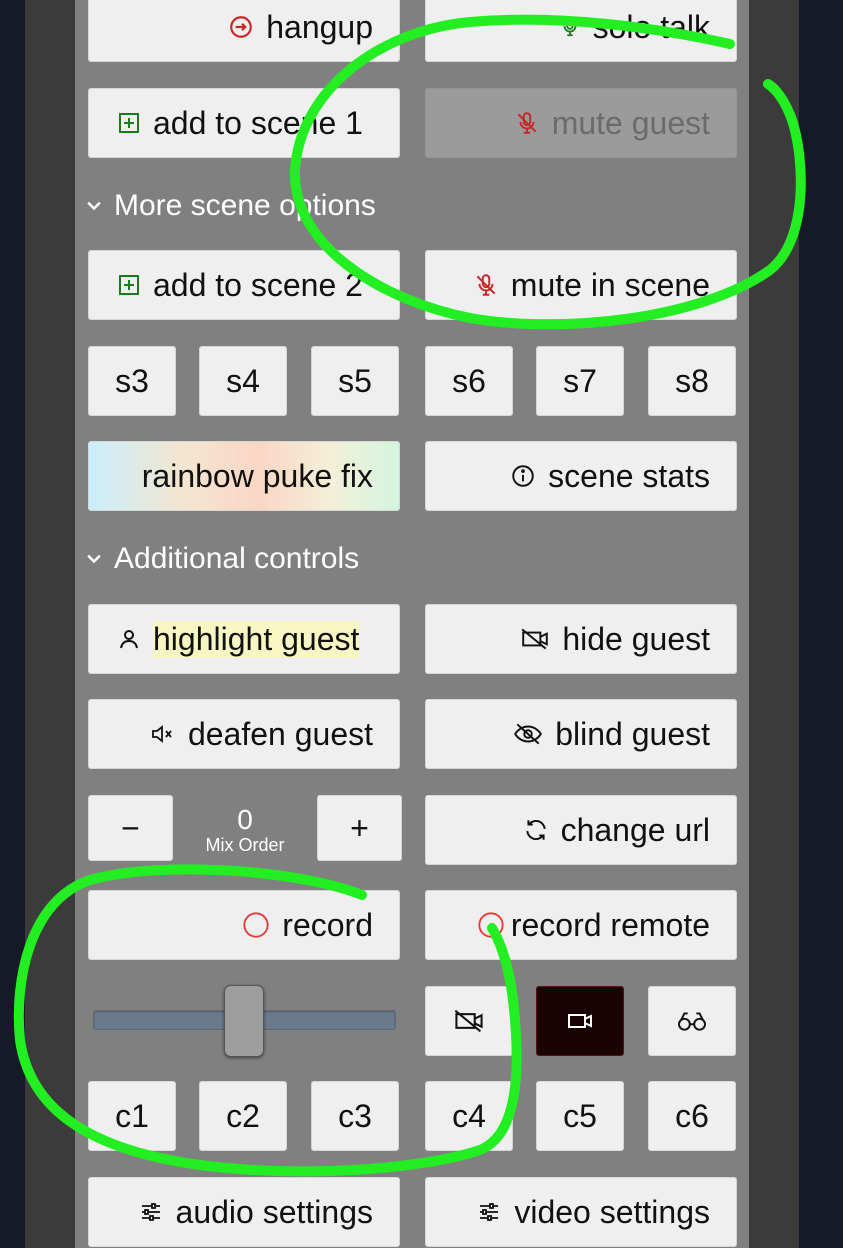 The height and width of the screenshot is (1248, 843). Describe the element at coordinates (245, 845) in the screenshot. I see `mix-order-label: Mix Order` at that location.